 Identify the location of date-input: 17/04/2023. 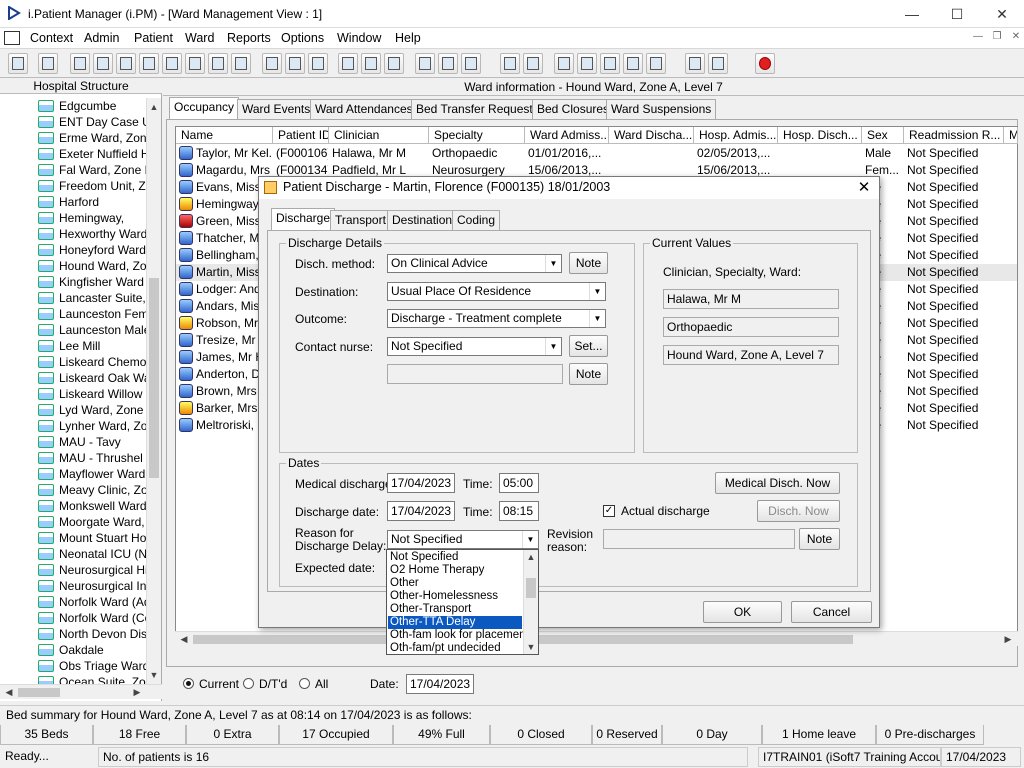
(440, 684).